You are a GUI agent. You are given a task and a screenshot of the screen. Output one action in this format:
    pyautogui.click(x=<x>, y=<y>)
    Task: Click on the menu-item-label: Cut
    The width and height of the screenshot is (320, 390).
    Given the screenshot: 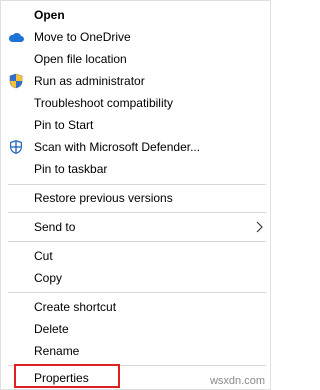 What is the action you would take?
    pyautogui.click(x=43, y=256)
    